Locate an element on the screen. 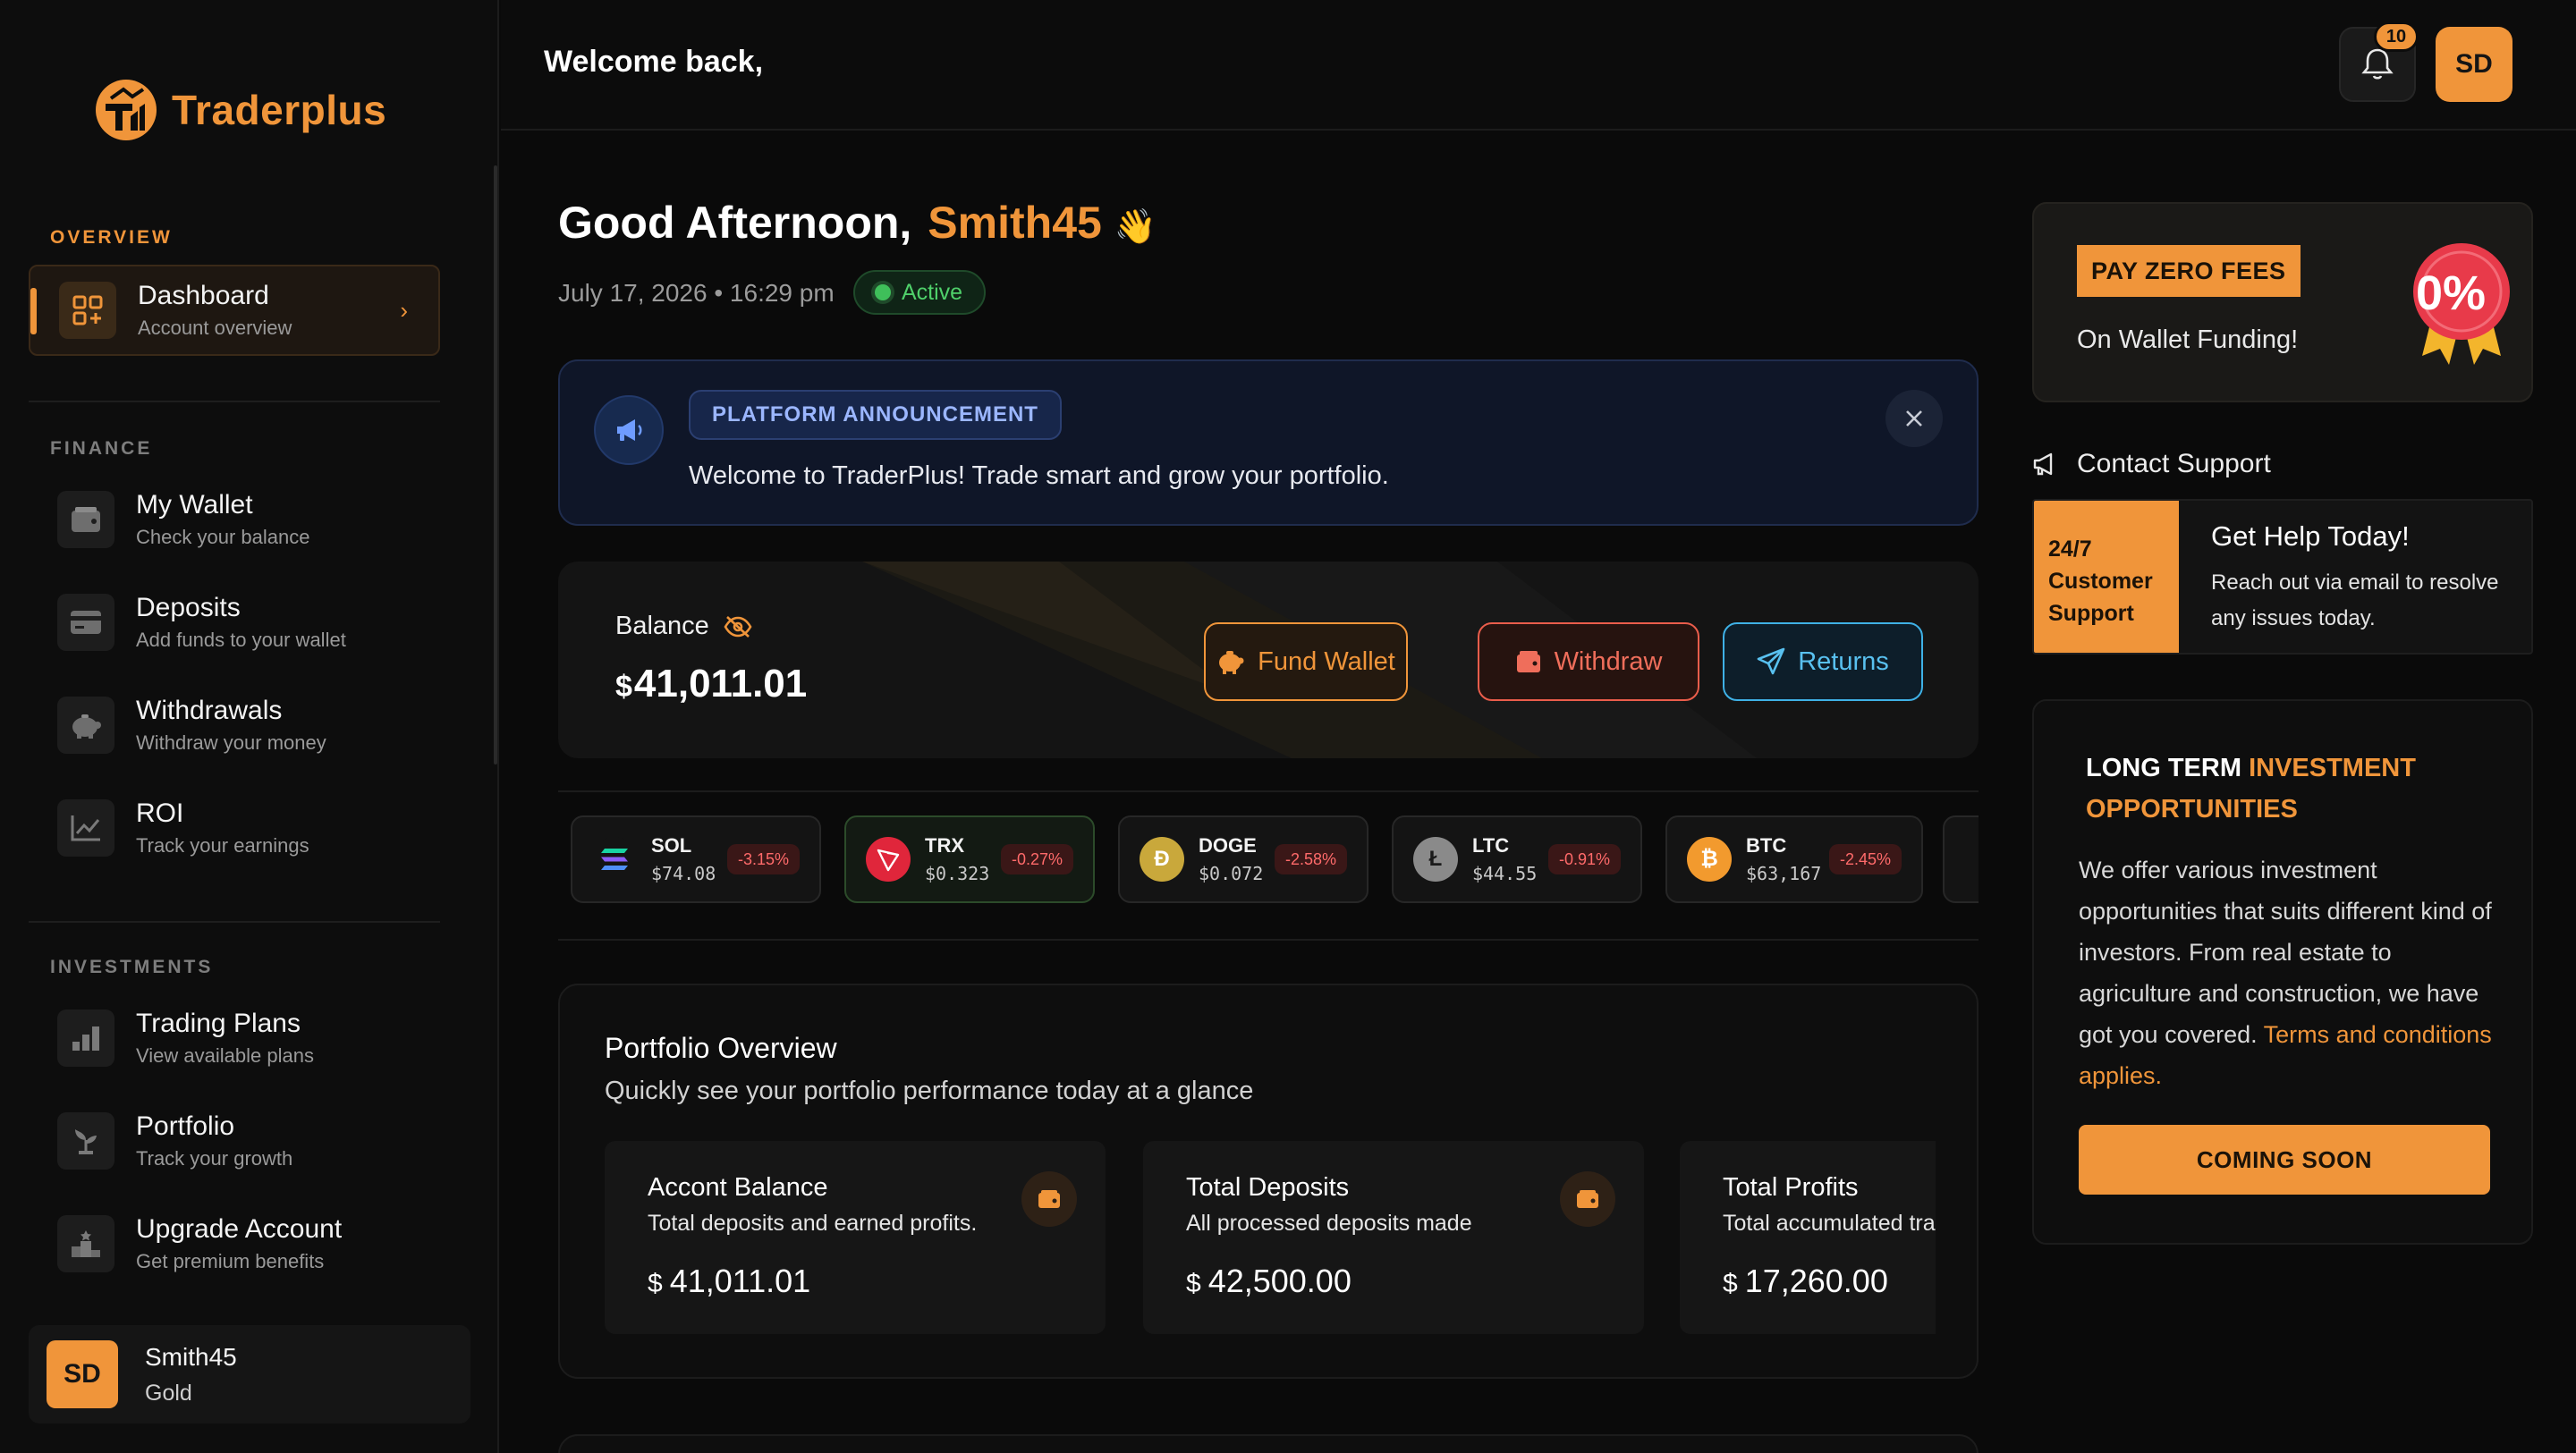  ticker-item-trx: TRX $0.323 -0.27% is located at coordinates (969, 859).